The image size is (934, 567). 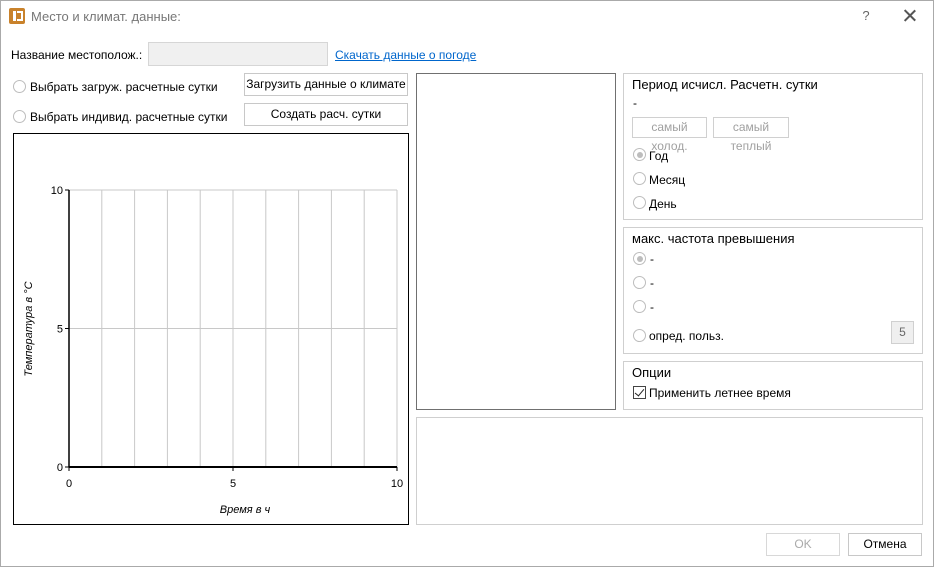 What do you see at coordinates (326, 84) in the screenshot?
I see `load-climate-data-button: Загрузить данные о климате` at bounding box center [326, 84].